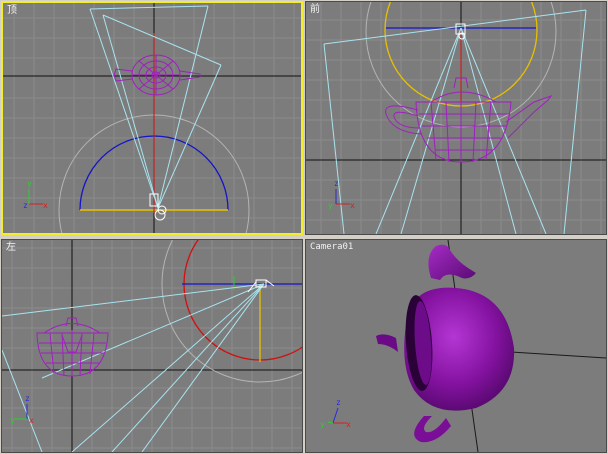 The height and width of the screenshot is (454, 608). I want to click on teapot-shaded, so click(445, 343).